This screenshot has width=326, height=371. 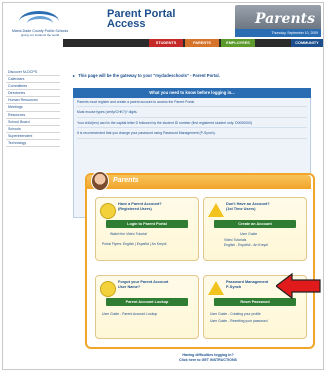 I want to click on video-tutorial-link: Watch the Video Tutorial, so click(x=128, y=234).